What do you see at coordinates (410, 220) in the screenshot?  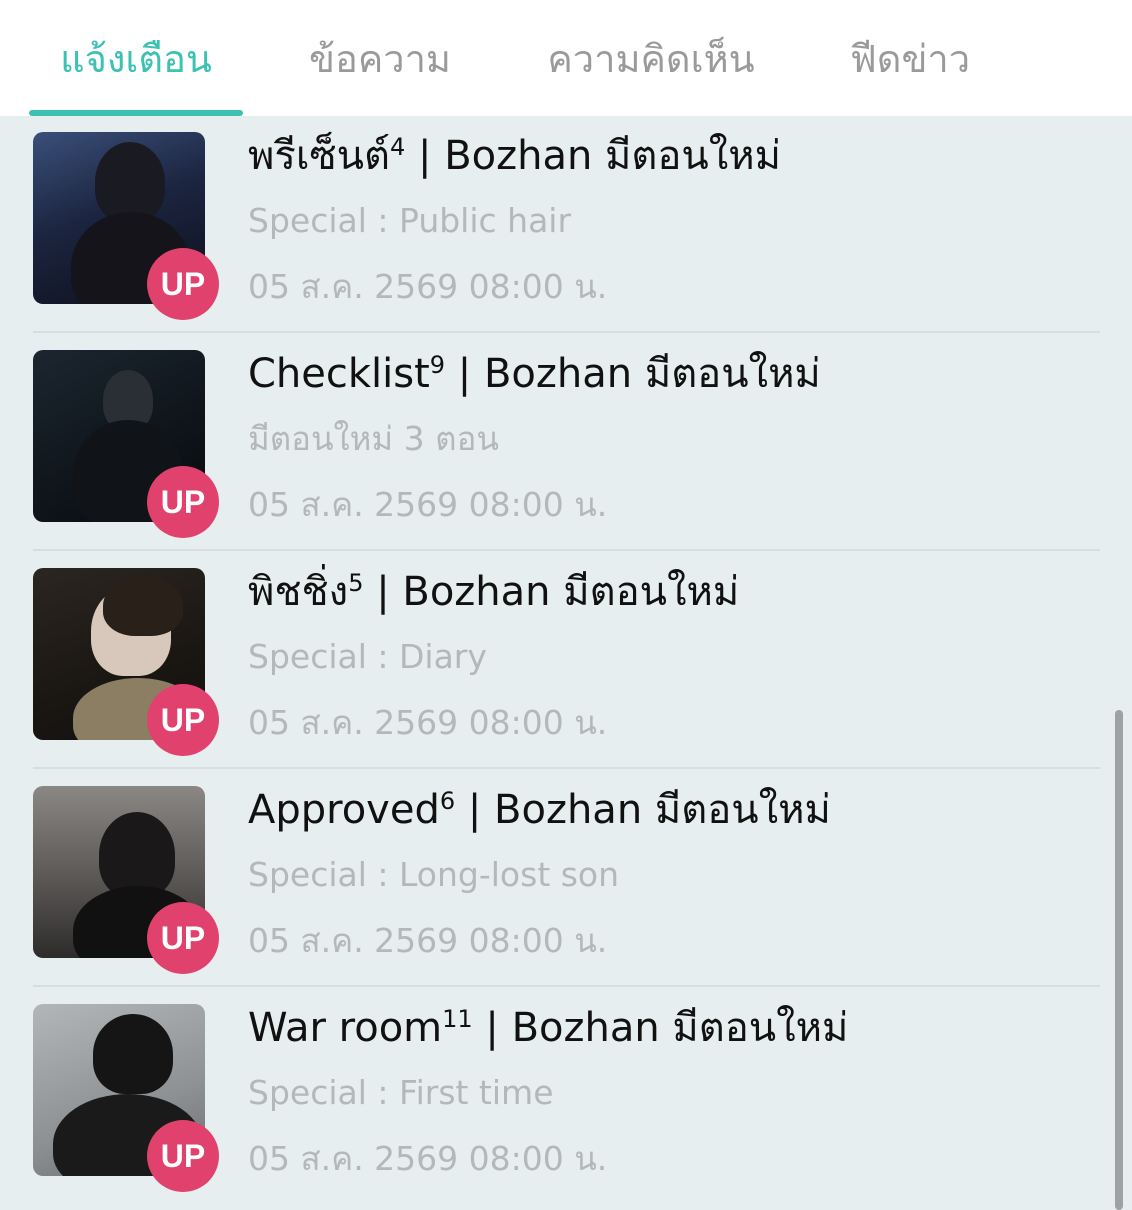 I see `notification-subtitle: Special : Public hair` at bounding box center [410, 220].